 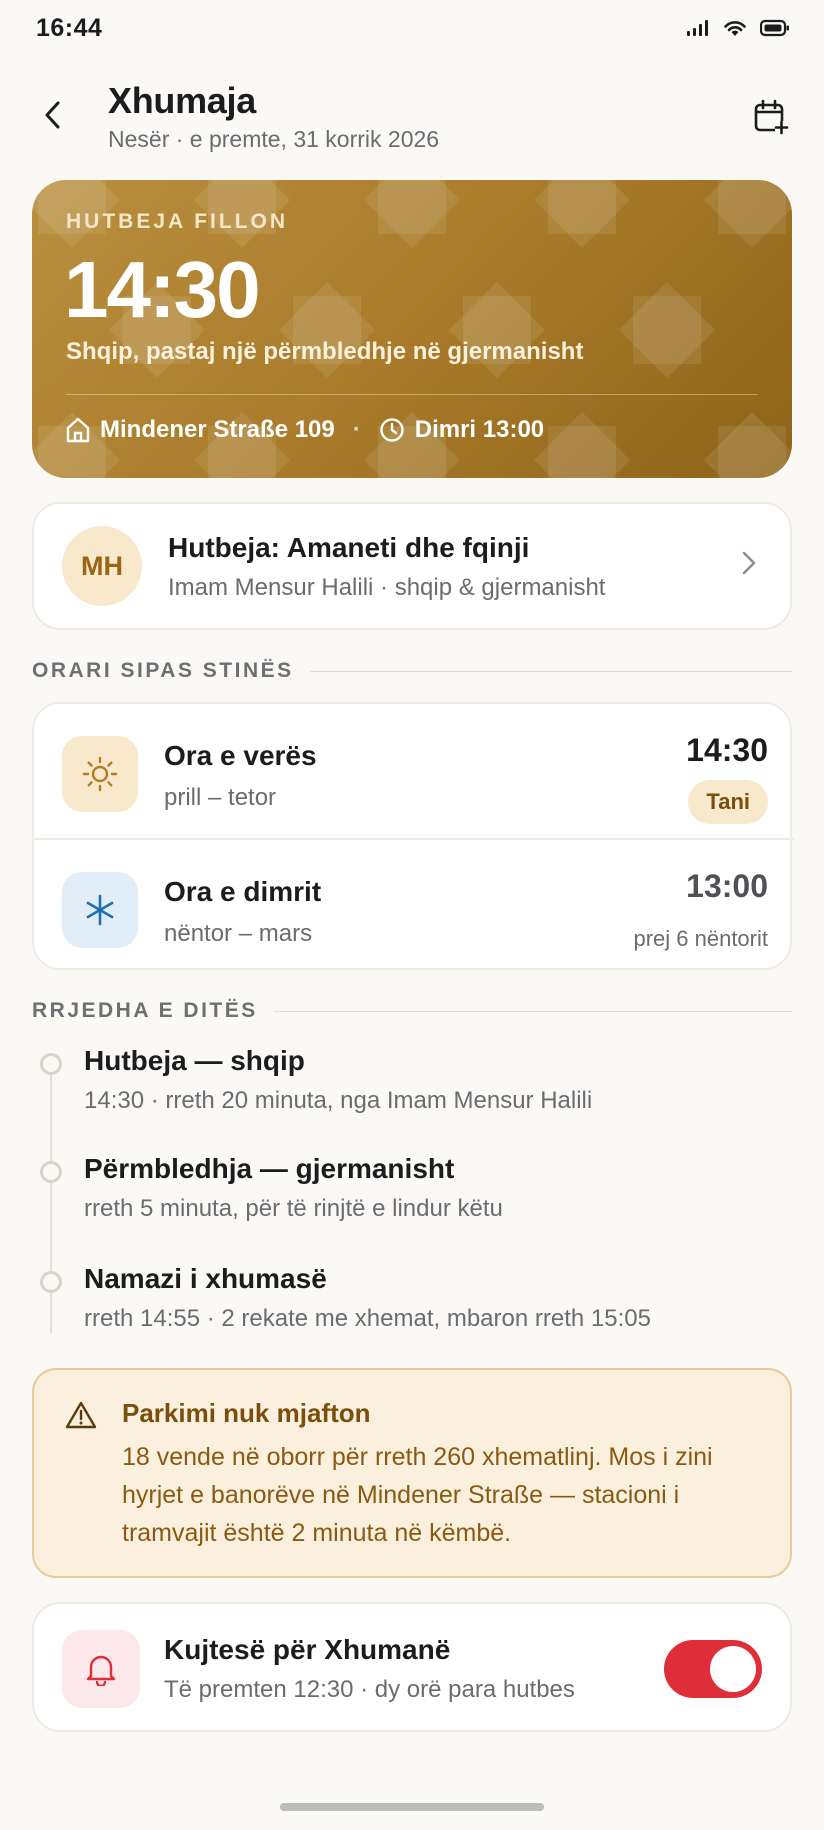 What do you see at coordinates (274, 139) in the screenshot?
I see `page-subtitle: Nesër · e premte, 31 korrik 2026` at bounding box center [274, 139].